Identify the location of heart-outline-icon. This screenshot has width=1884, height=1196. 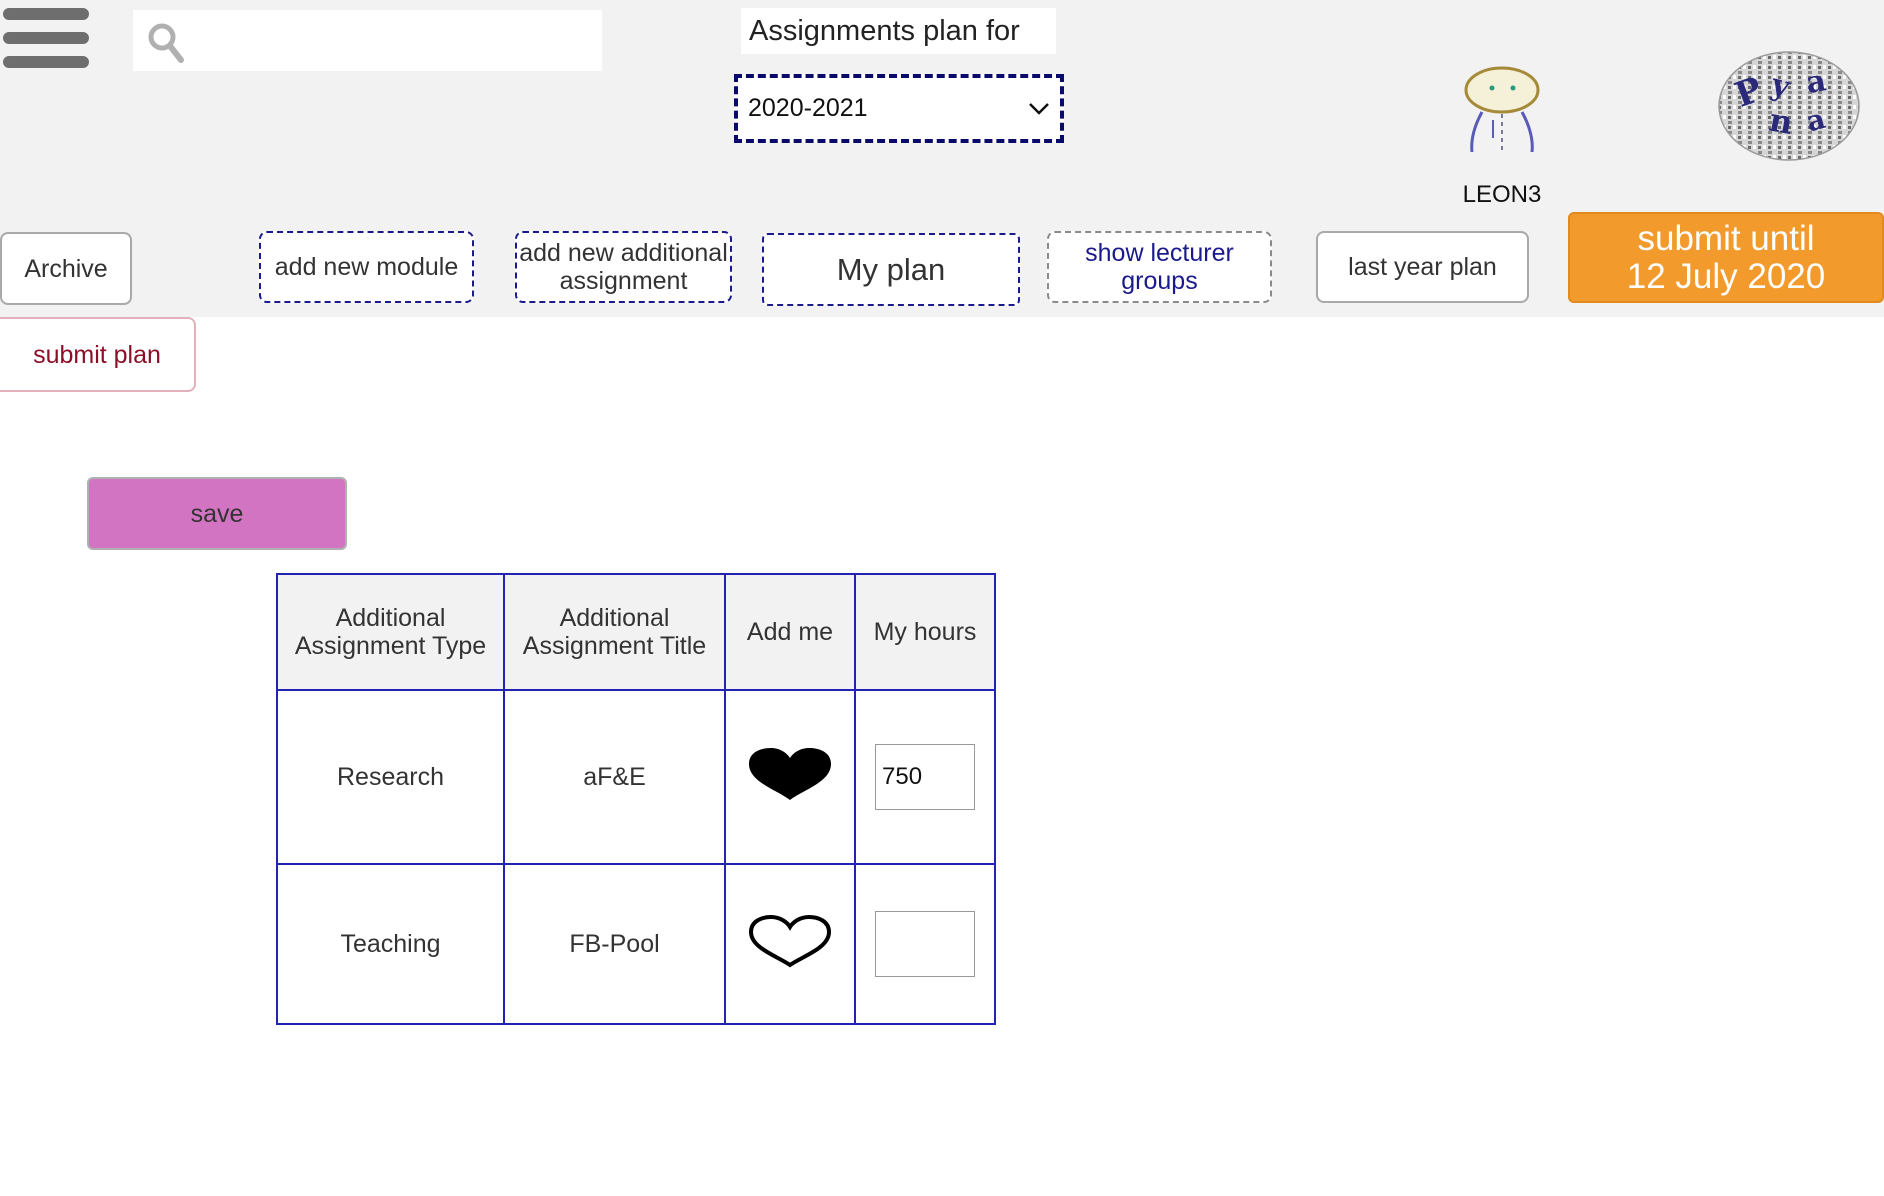
(790, 944).